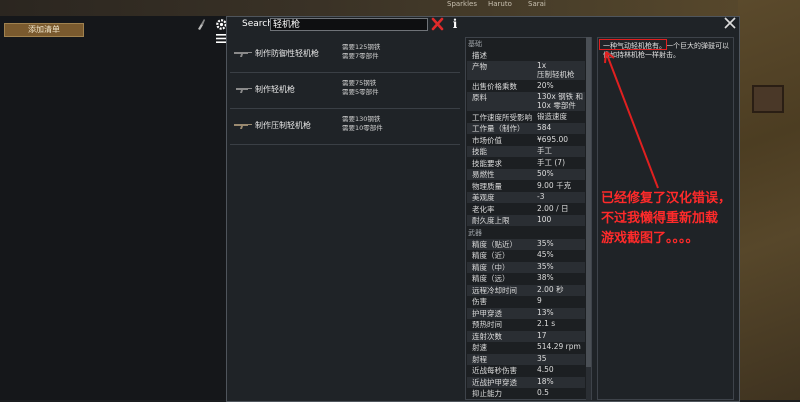 The width and height of the screenshot is (800, 402). What do you see at coordinates (437, 24) in the screenshot?
I see `clear-icon` at bounding box center [437, 24].